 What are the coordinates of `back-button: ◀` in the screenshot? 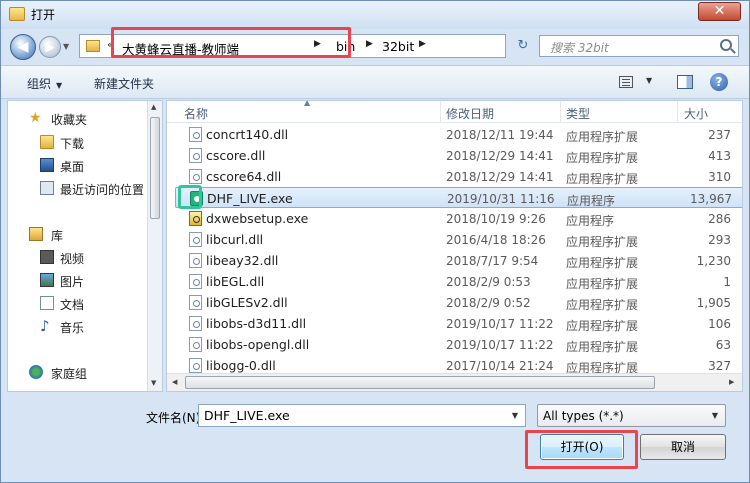 It's located at (23, 47).